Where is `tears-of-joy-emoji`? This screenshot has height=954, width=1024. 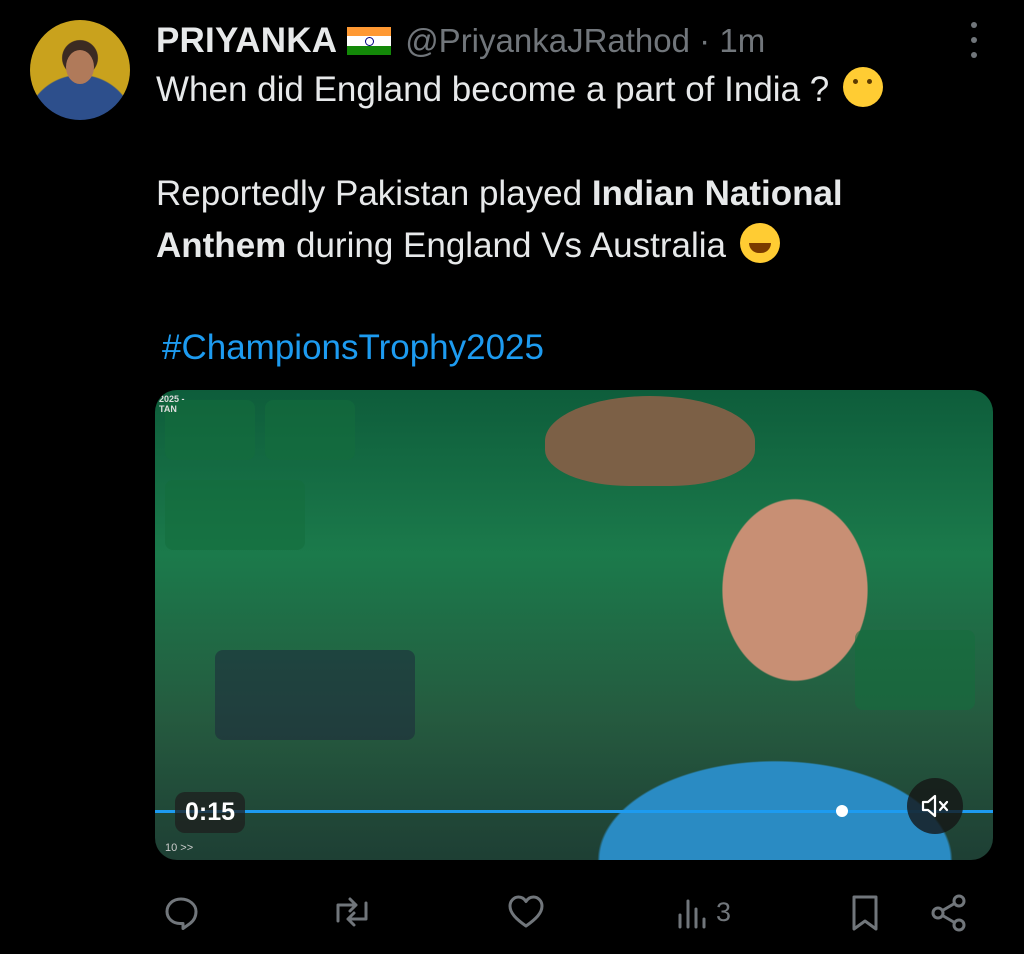 tears-of-joy-emoji is located at coordinates (759, 243).